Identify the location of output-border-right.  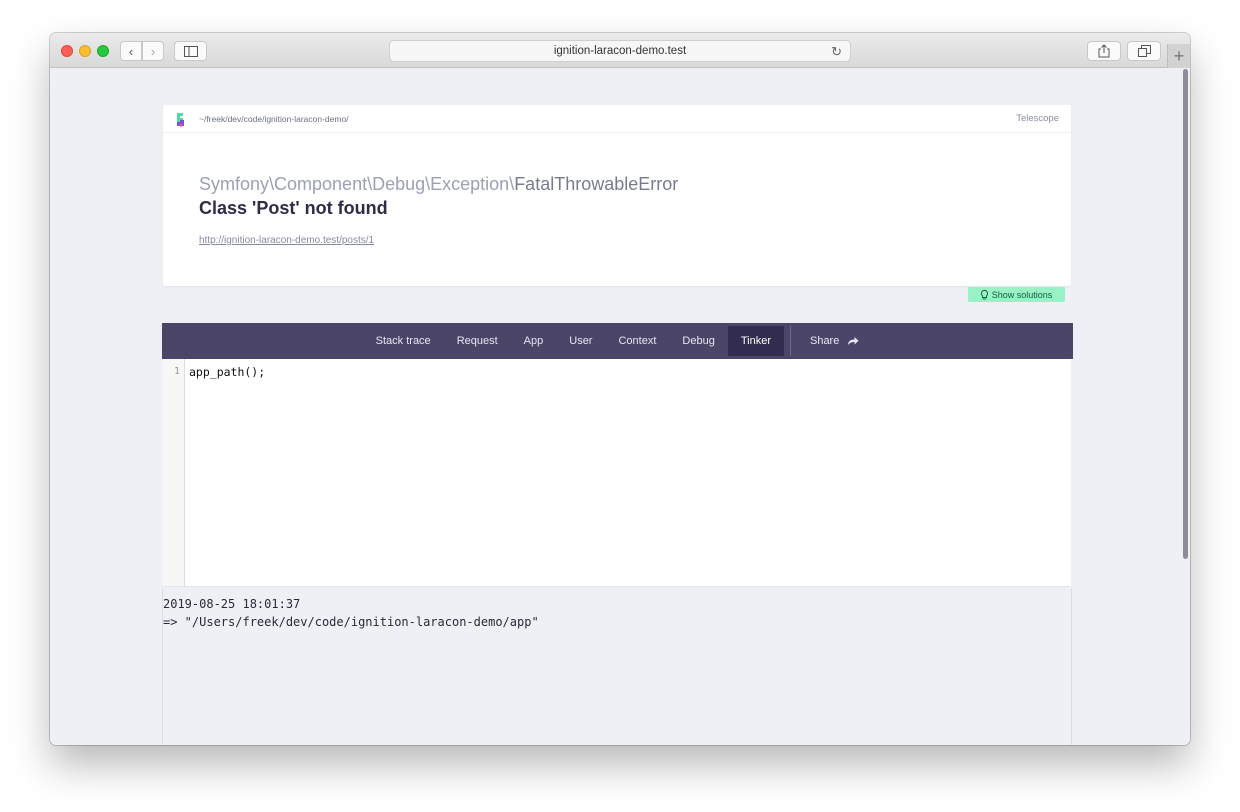
(1071, 666).